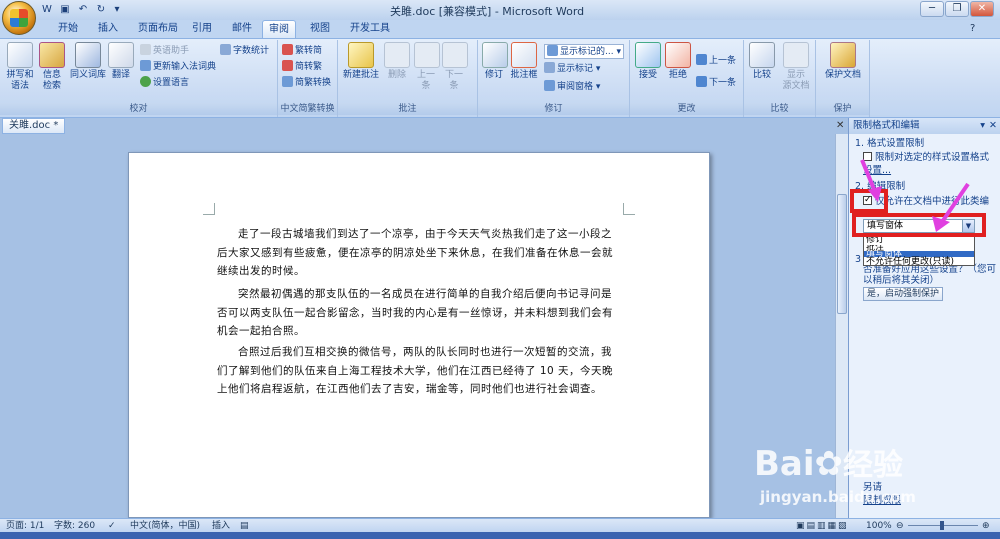 Image resolution: width=1000 pixels, height=539 pixels. I want to click on restrict-permission-link: 限制权限, so click(882, 501).